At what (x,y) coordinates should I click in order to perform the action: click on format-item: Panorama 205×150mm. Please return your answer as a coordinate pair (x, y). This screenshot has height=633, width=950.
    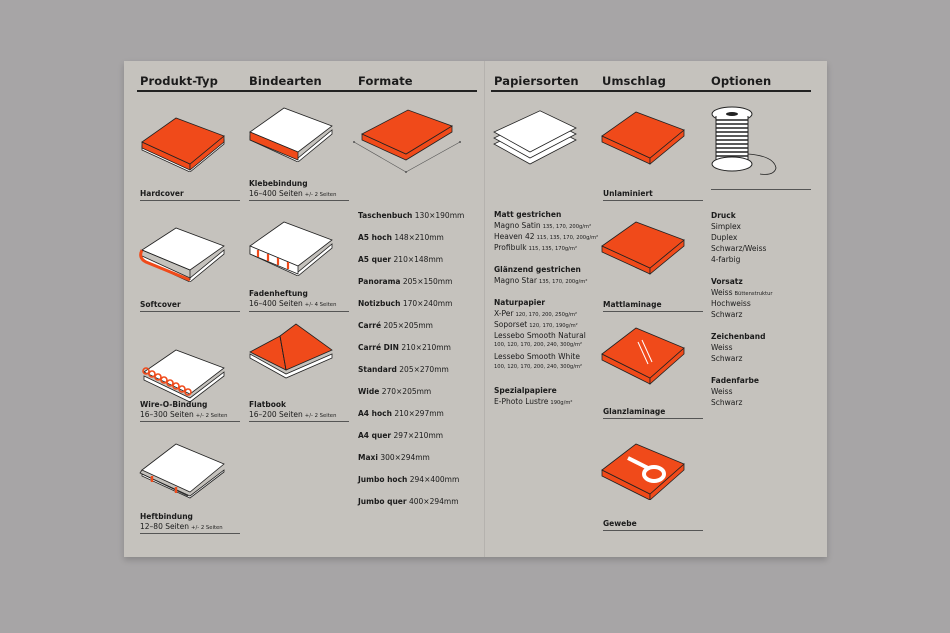
    Looking at the image, I should click on (405, 281).